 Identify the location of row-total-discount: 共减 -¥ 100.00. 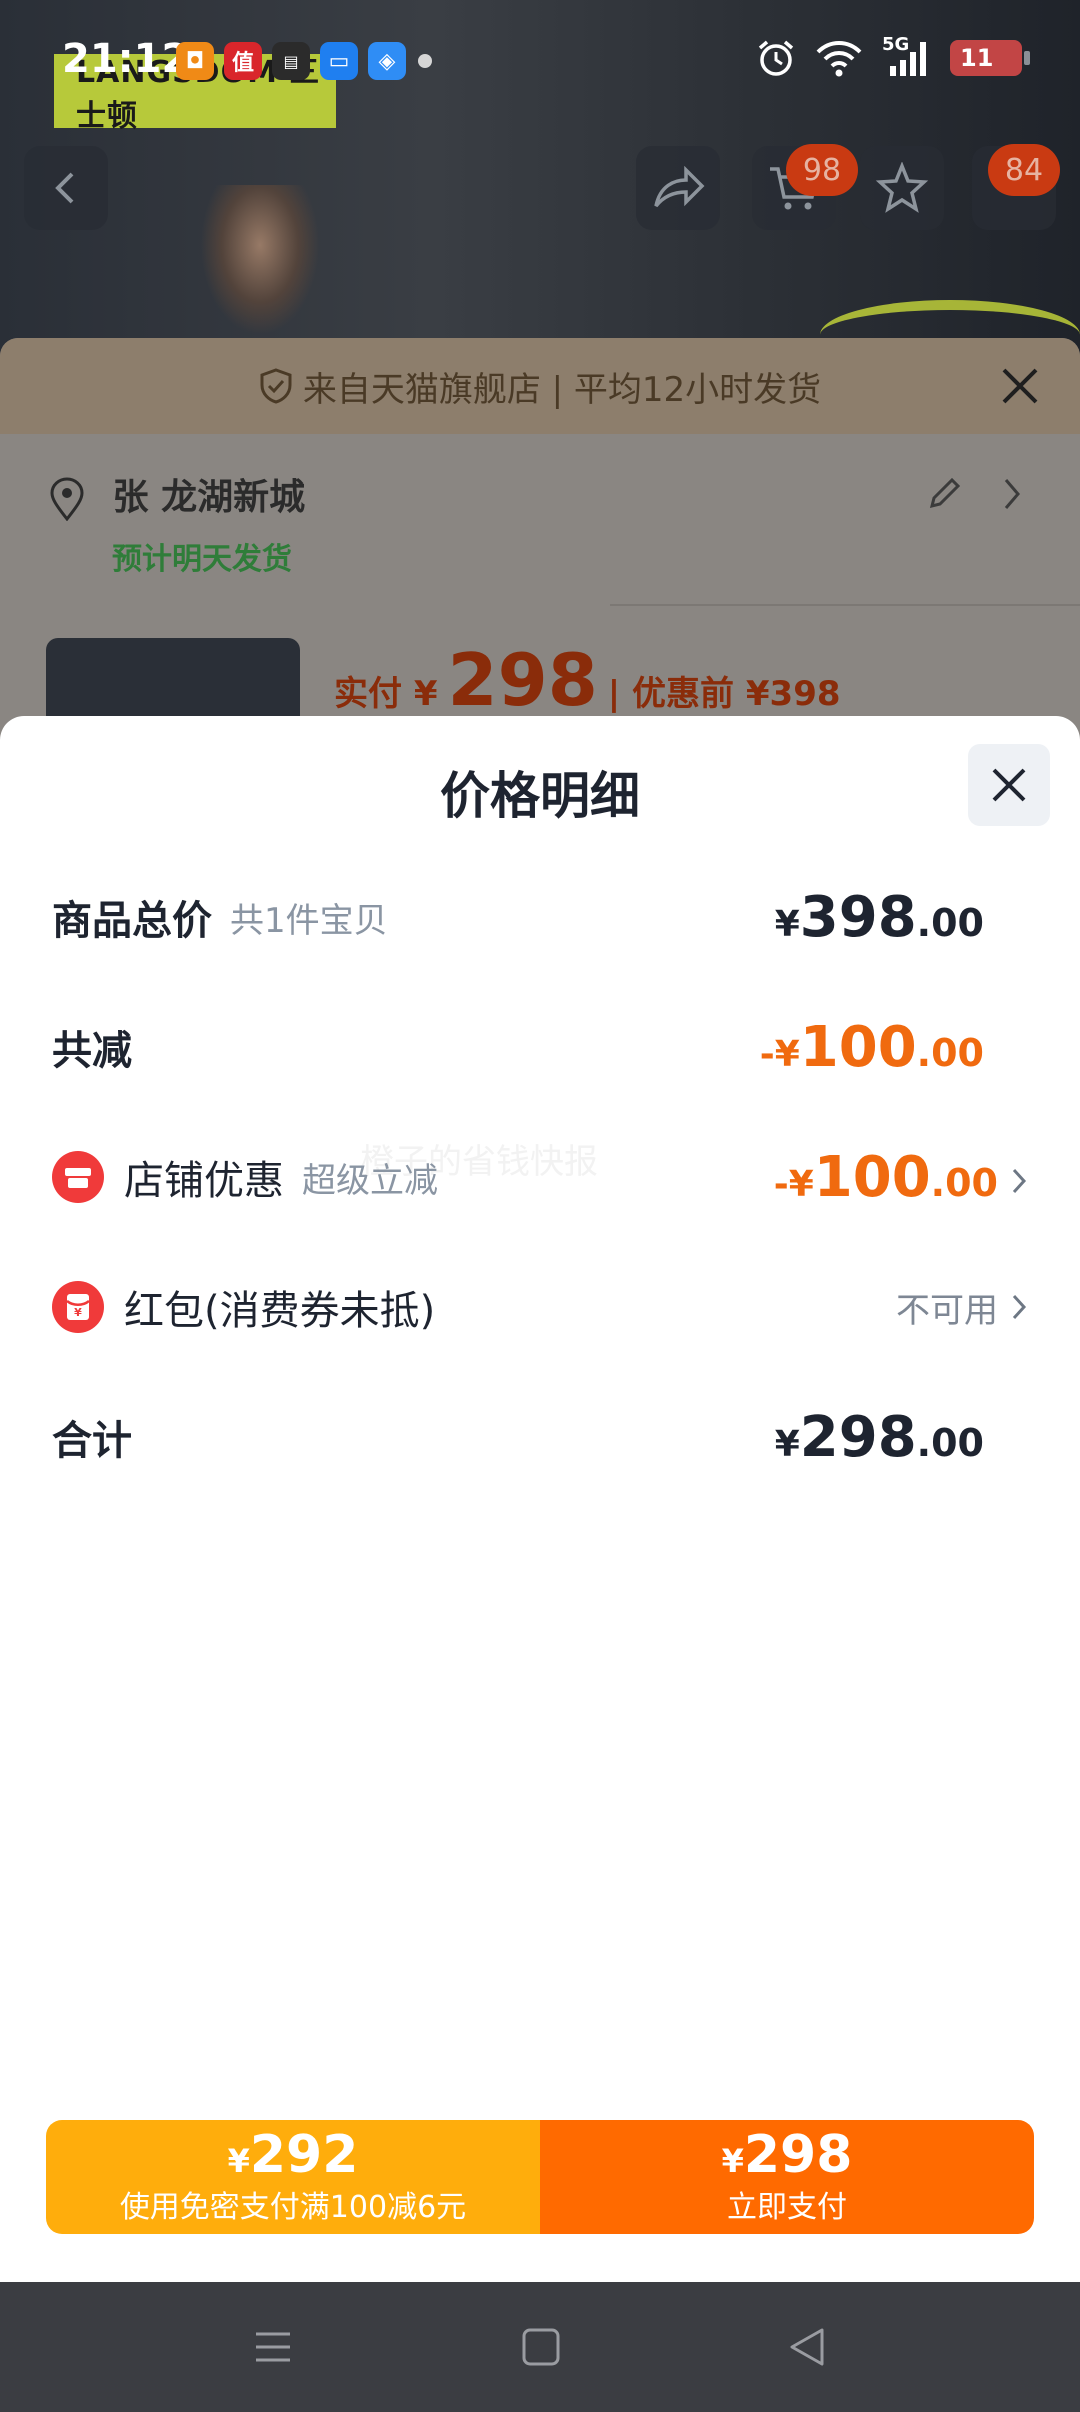
(540, 1047).